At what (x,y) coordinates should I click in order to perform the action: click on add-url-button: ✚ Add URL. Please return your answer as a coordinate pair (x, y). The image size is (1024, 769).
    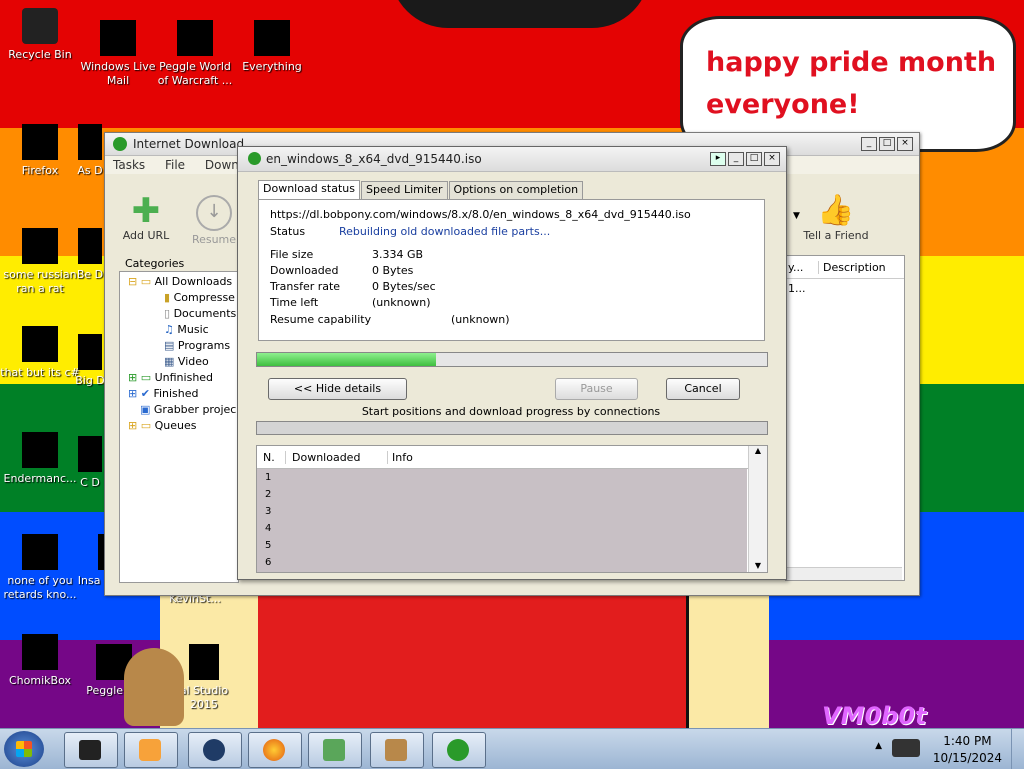
    Looking at the image, I should click on (146, 217).